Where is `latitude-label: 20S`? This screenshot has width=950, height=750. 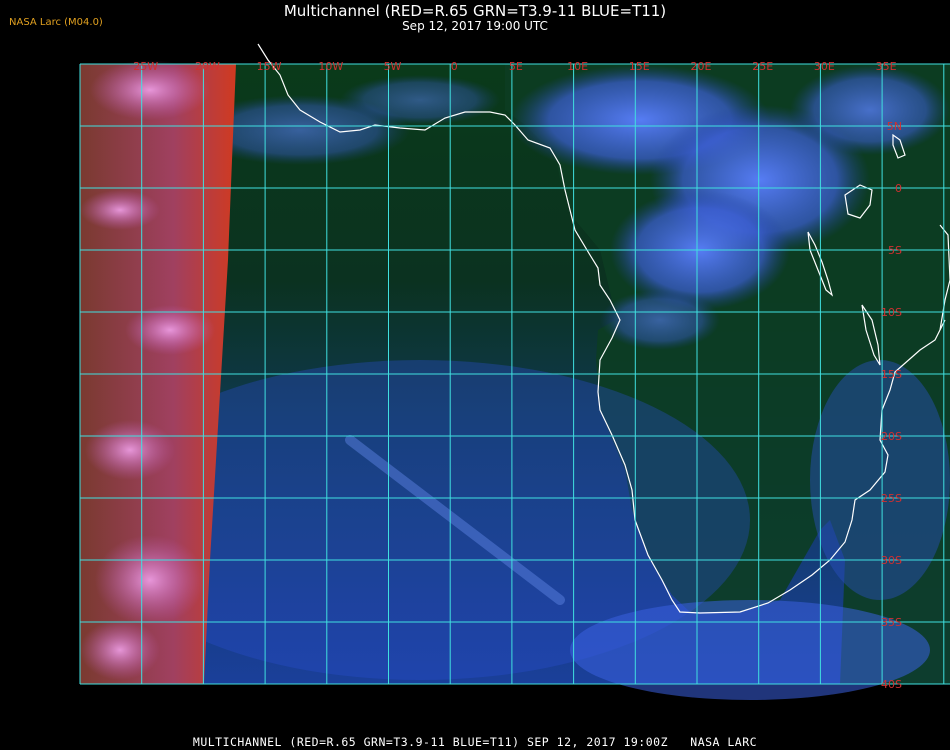
latitude-label: 20S is located at coordinates (891, 436).